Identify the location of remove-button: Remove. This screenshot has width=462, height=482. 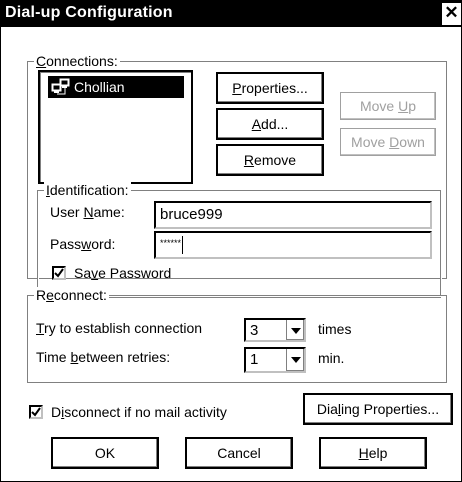
(270, 160).